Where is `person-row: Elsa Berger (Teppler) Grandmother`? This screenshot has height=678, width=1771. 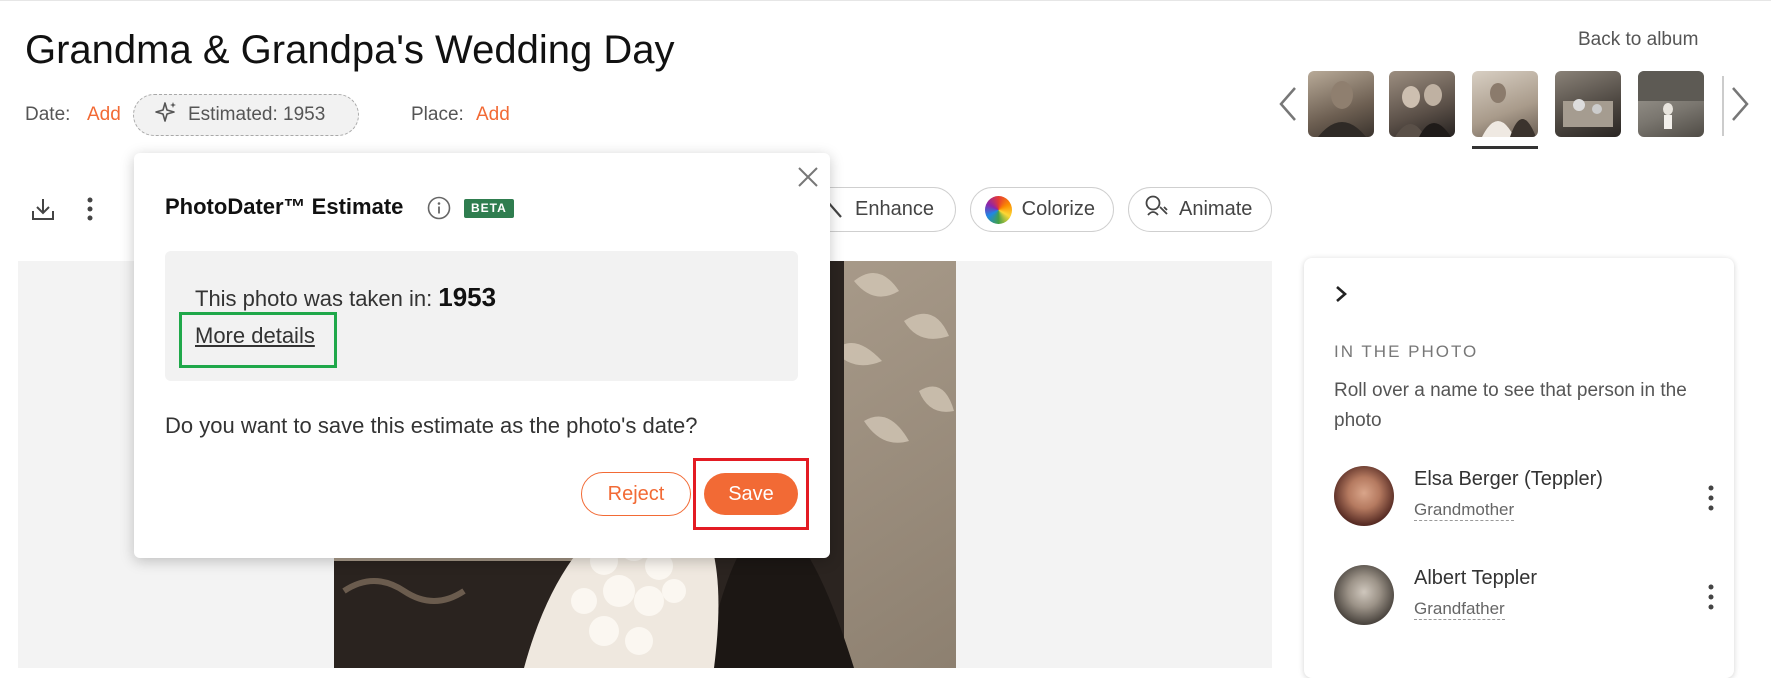 person-row: Elsa Berger (Teppler) Grandmother is located at coordinates (1529, 499).